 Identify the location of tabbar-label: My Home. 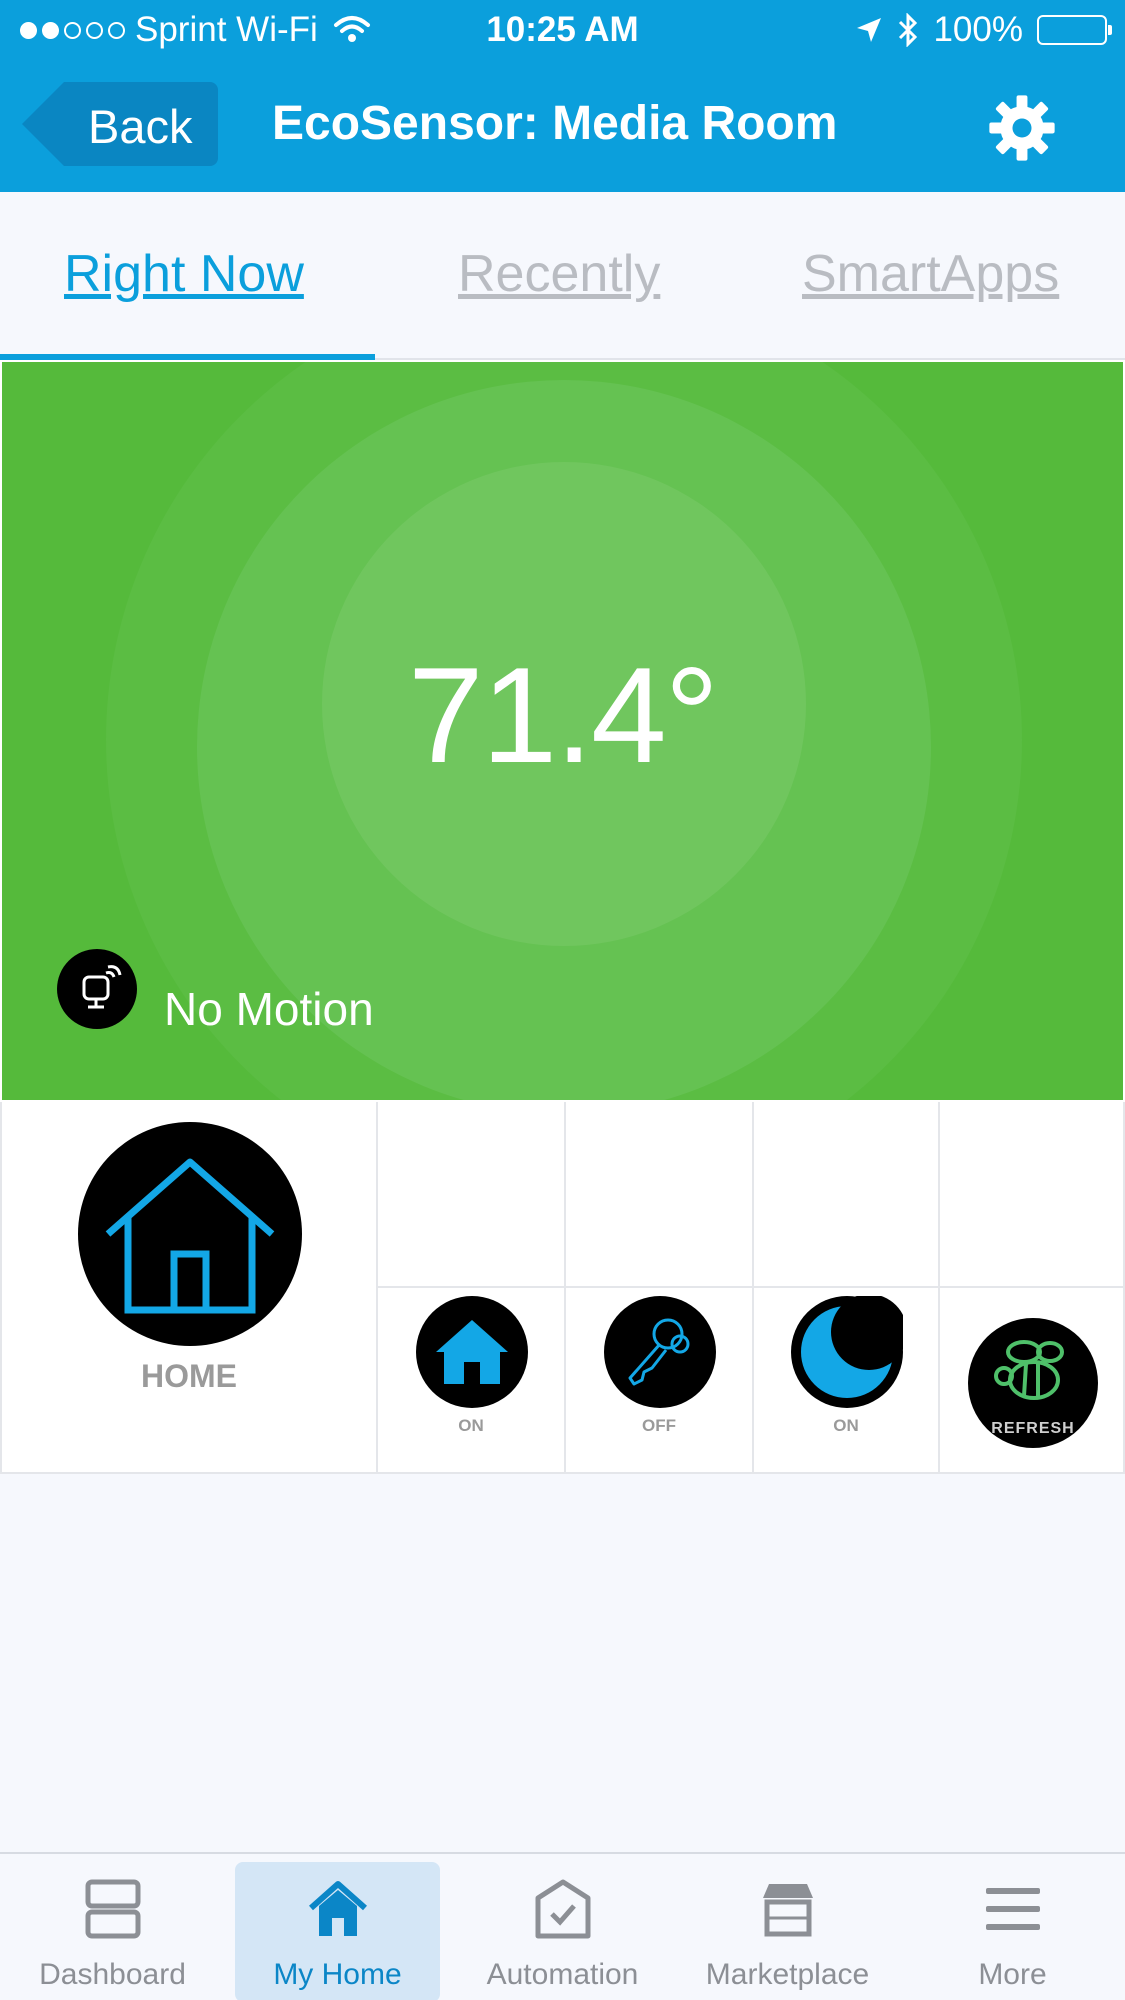
(337, 1974).